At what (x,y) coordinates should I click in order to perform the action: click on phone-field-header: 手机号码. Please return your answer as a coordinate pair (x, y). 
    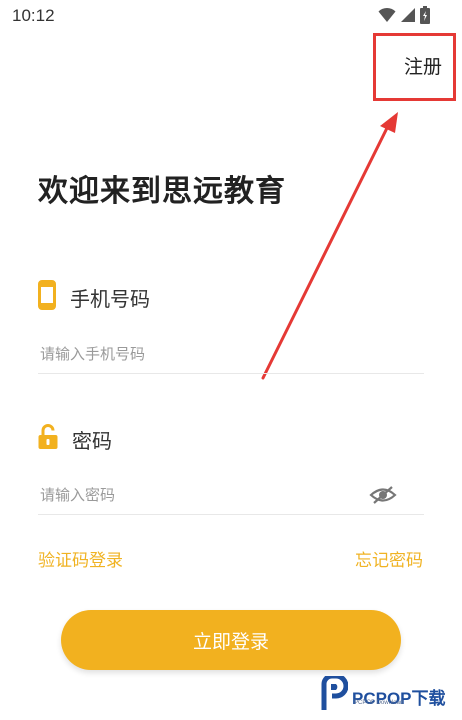
    Looking at the image, I should click on (94, 297).